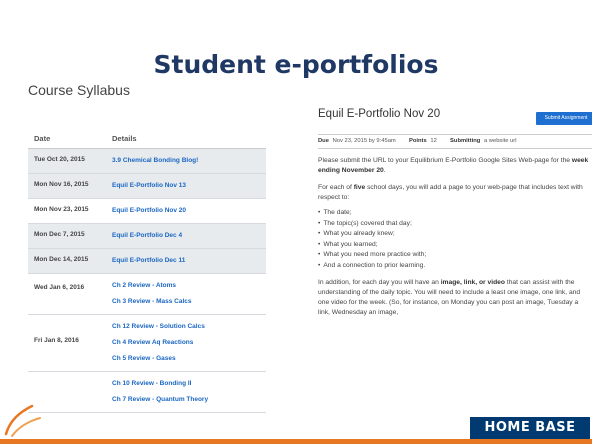 The height and width of the screenshot is (444, 592). Describe the element at coordinates (189, 211) in the screenshot. I see `assignment-link: Equil E-Portfolio Nov 20` at that location.